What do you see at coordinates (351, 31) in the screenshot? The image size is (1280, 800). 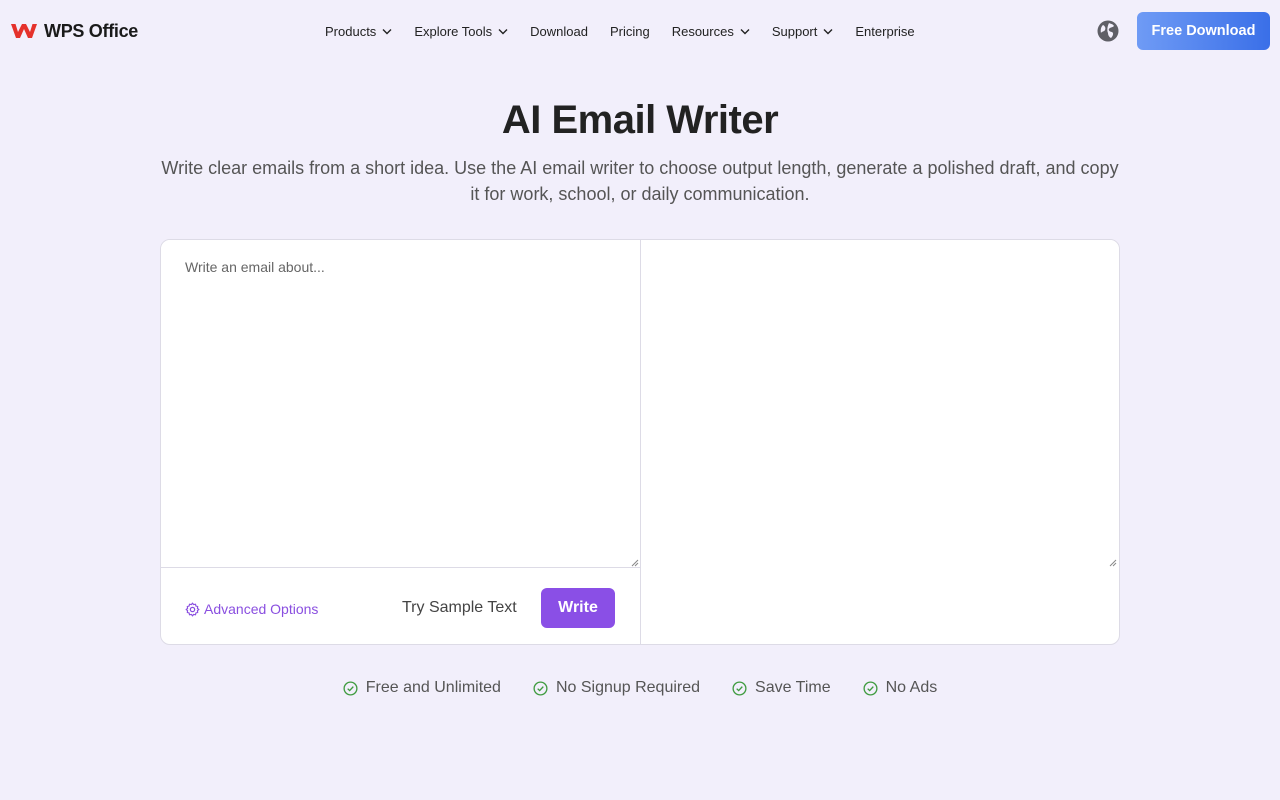 I see `nav-item-label: Products` at bounding box center [351, 31].